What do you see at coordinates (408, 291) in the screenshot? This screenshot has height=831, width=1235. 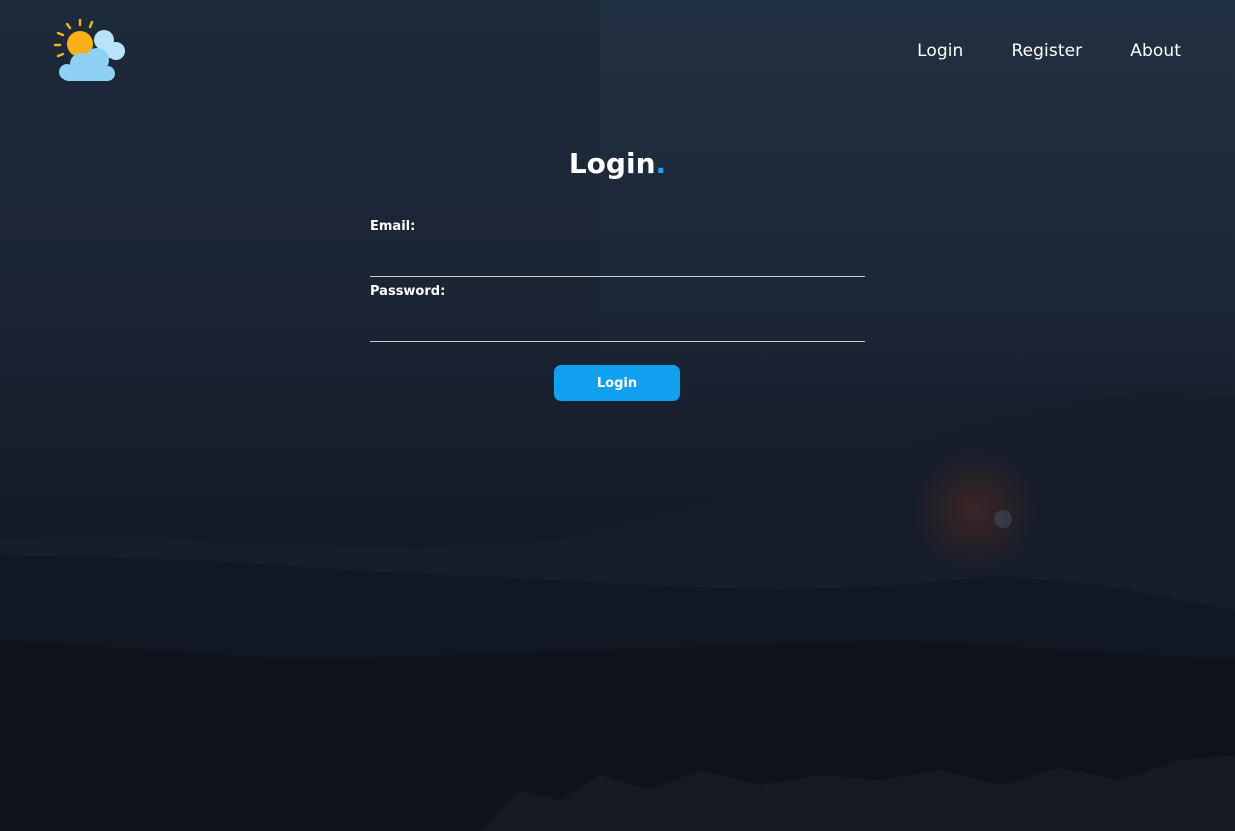 I see `password-label: Password:` at bounding box center [408, 291].